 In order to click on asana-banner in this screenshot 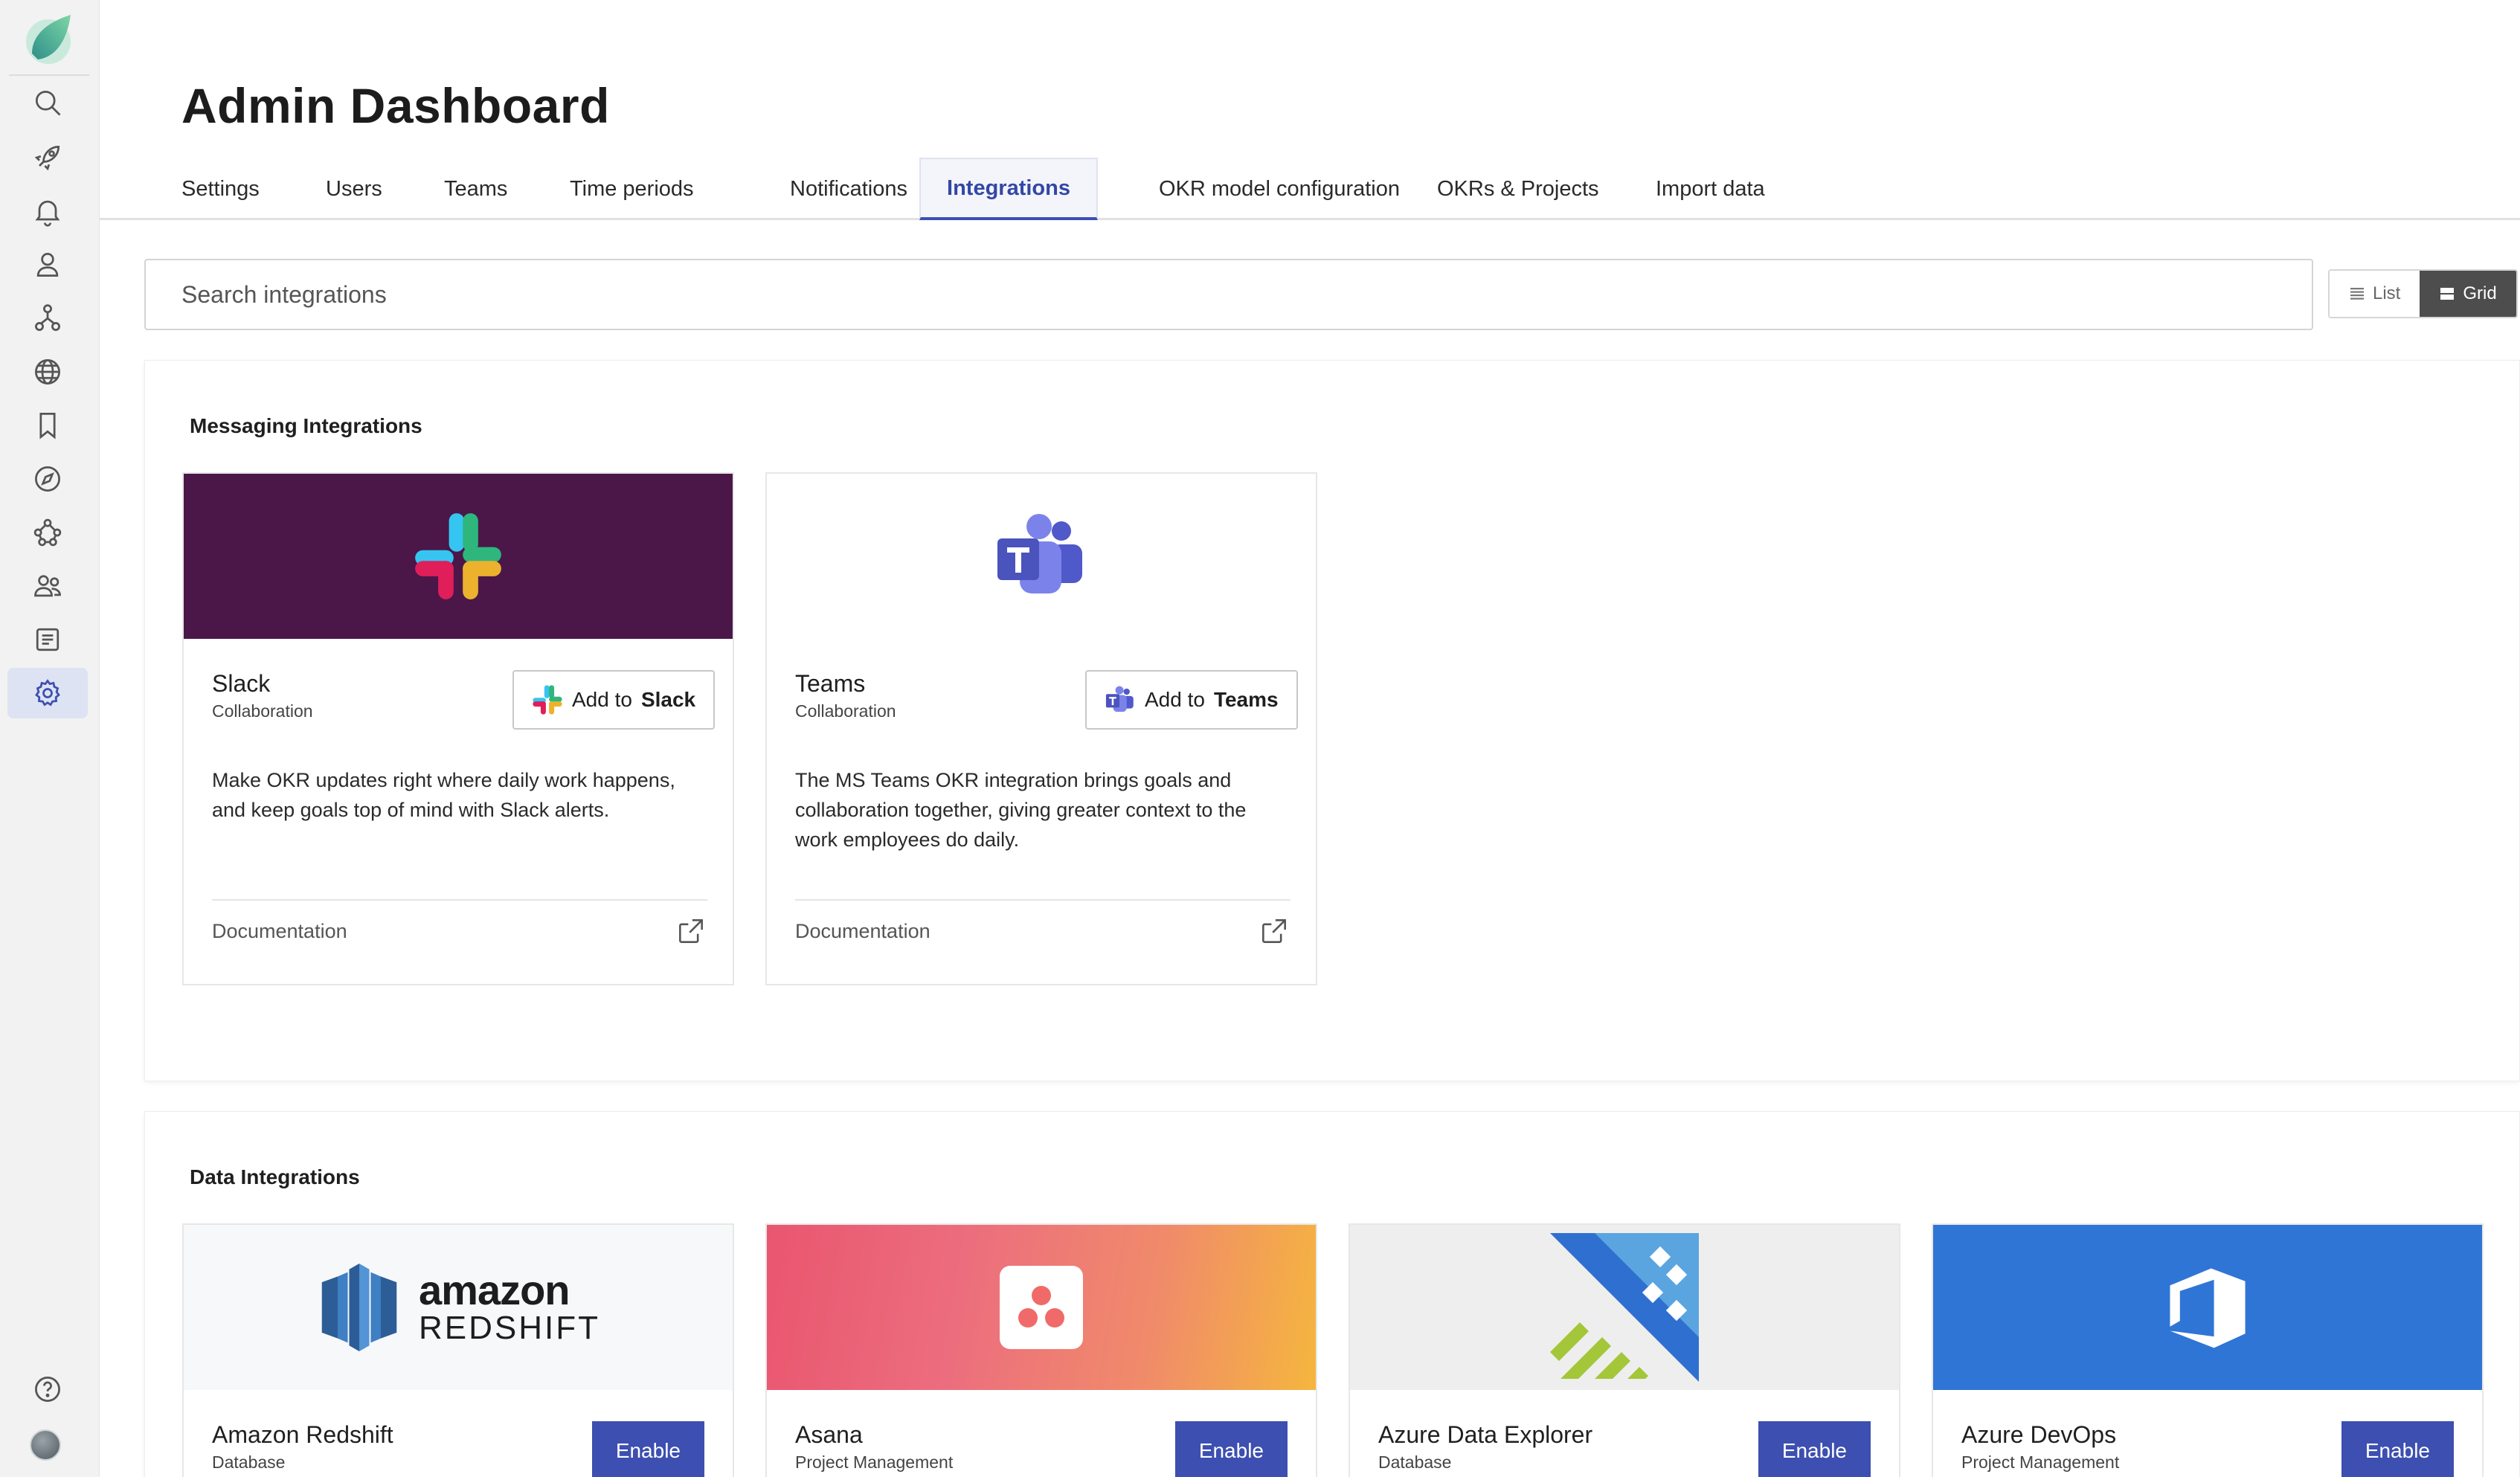, I will do `click(1041, 1307)`.